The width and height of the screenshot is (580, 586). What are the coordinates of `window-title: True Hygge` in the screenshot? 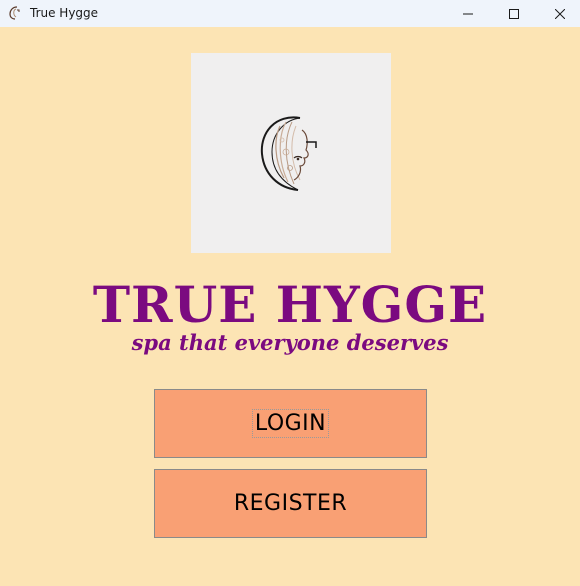 It's located at (64, 13).